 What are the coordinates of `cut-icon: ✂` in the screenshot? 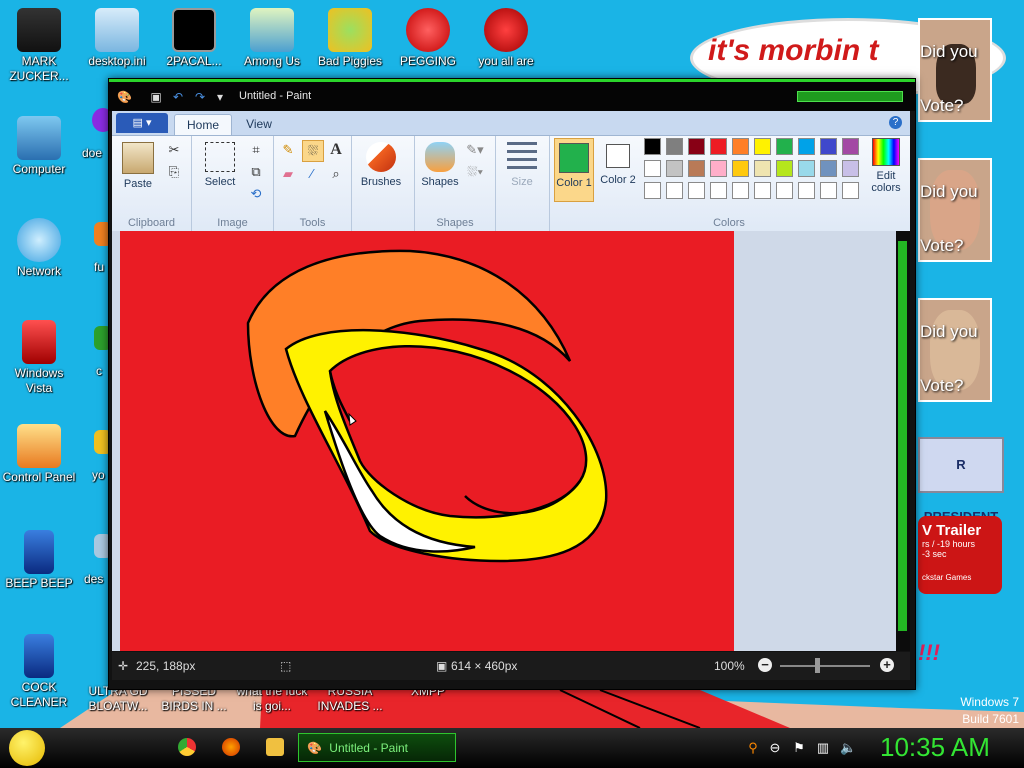 It's located at (174, 150).